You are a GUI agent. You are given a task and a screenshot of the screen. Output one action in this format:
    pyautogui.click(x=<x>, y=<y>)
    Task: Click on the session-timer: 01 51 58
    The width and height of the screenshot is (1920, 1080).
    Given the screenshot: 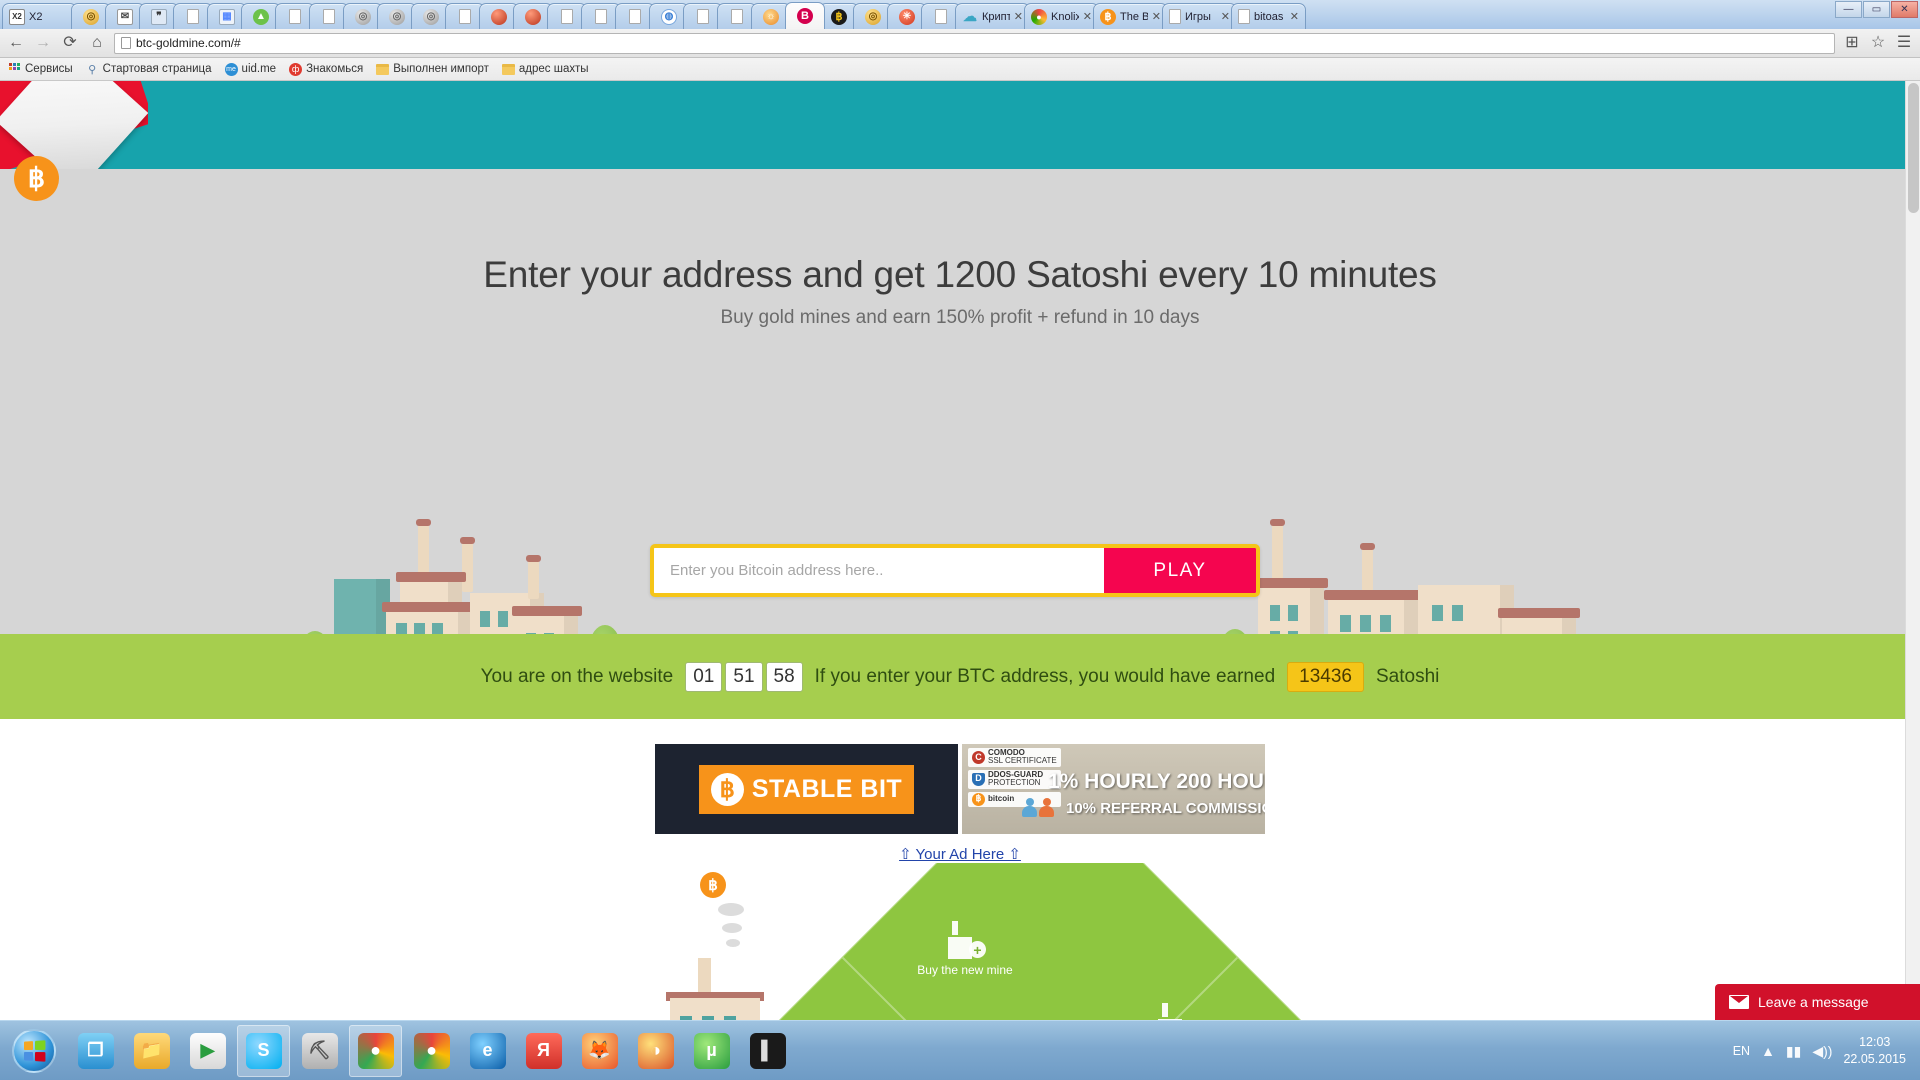 What is the action you would take?
    pyautogui.click(x=744, y=676)
    